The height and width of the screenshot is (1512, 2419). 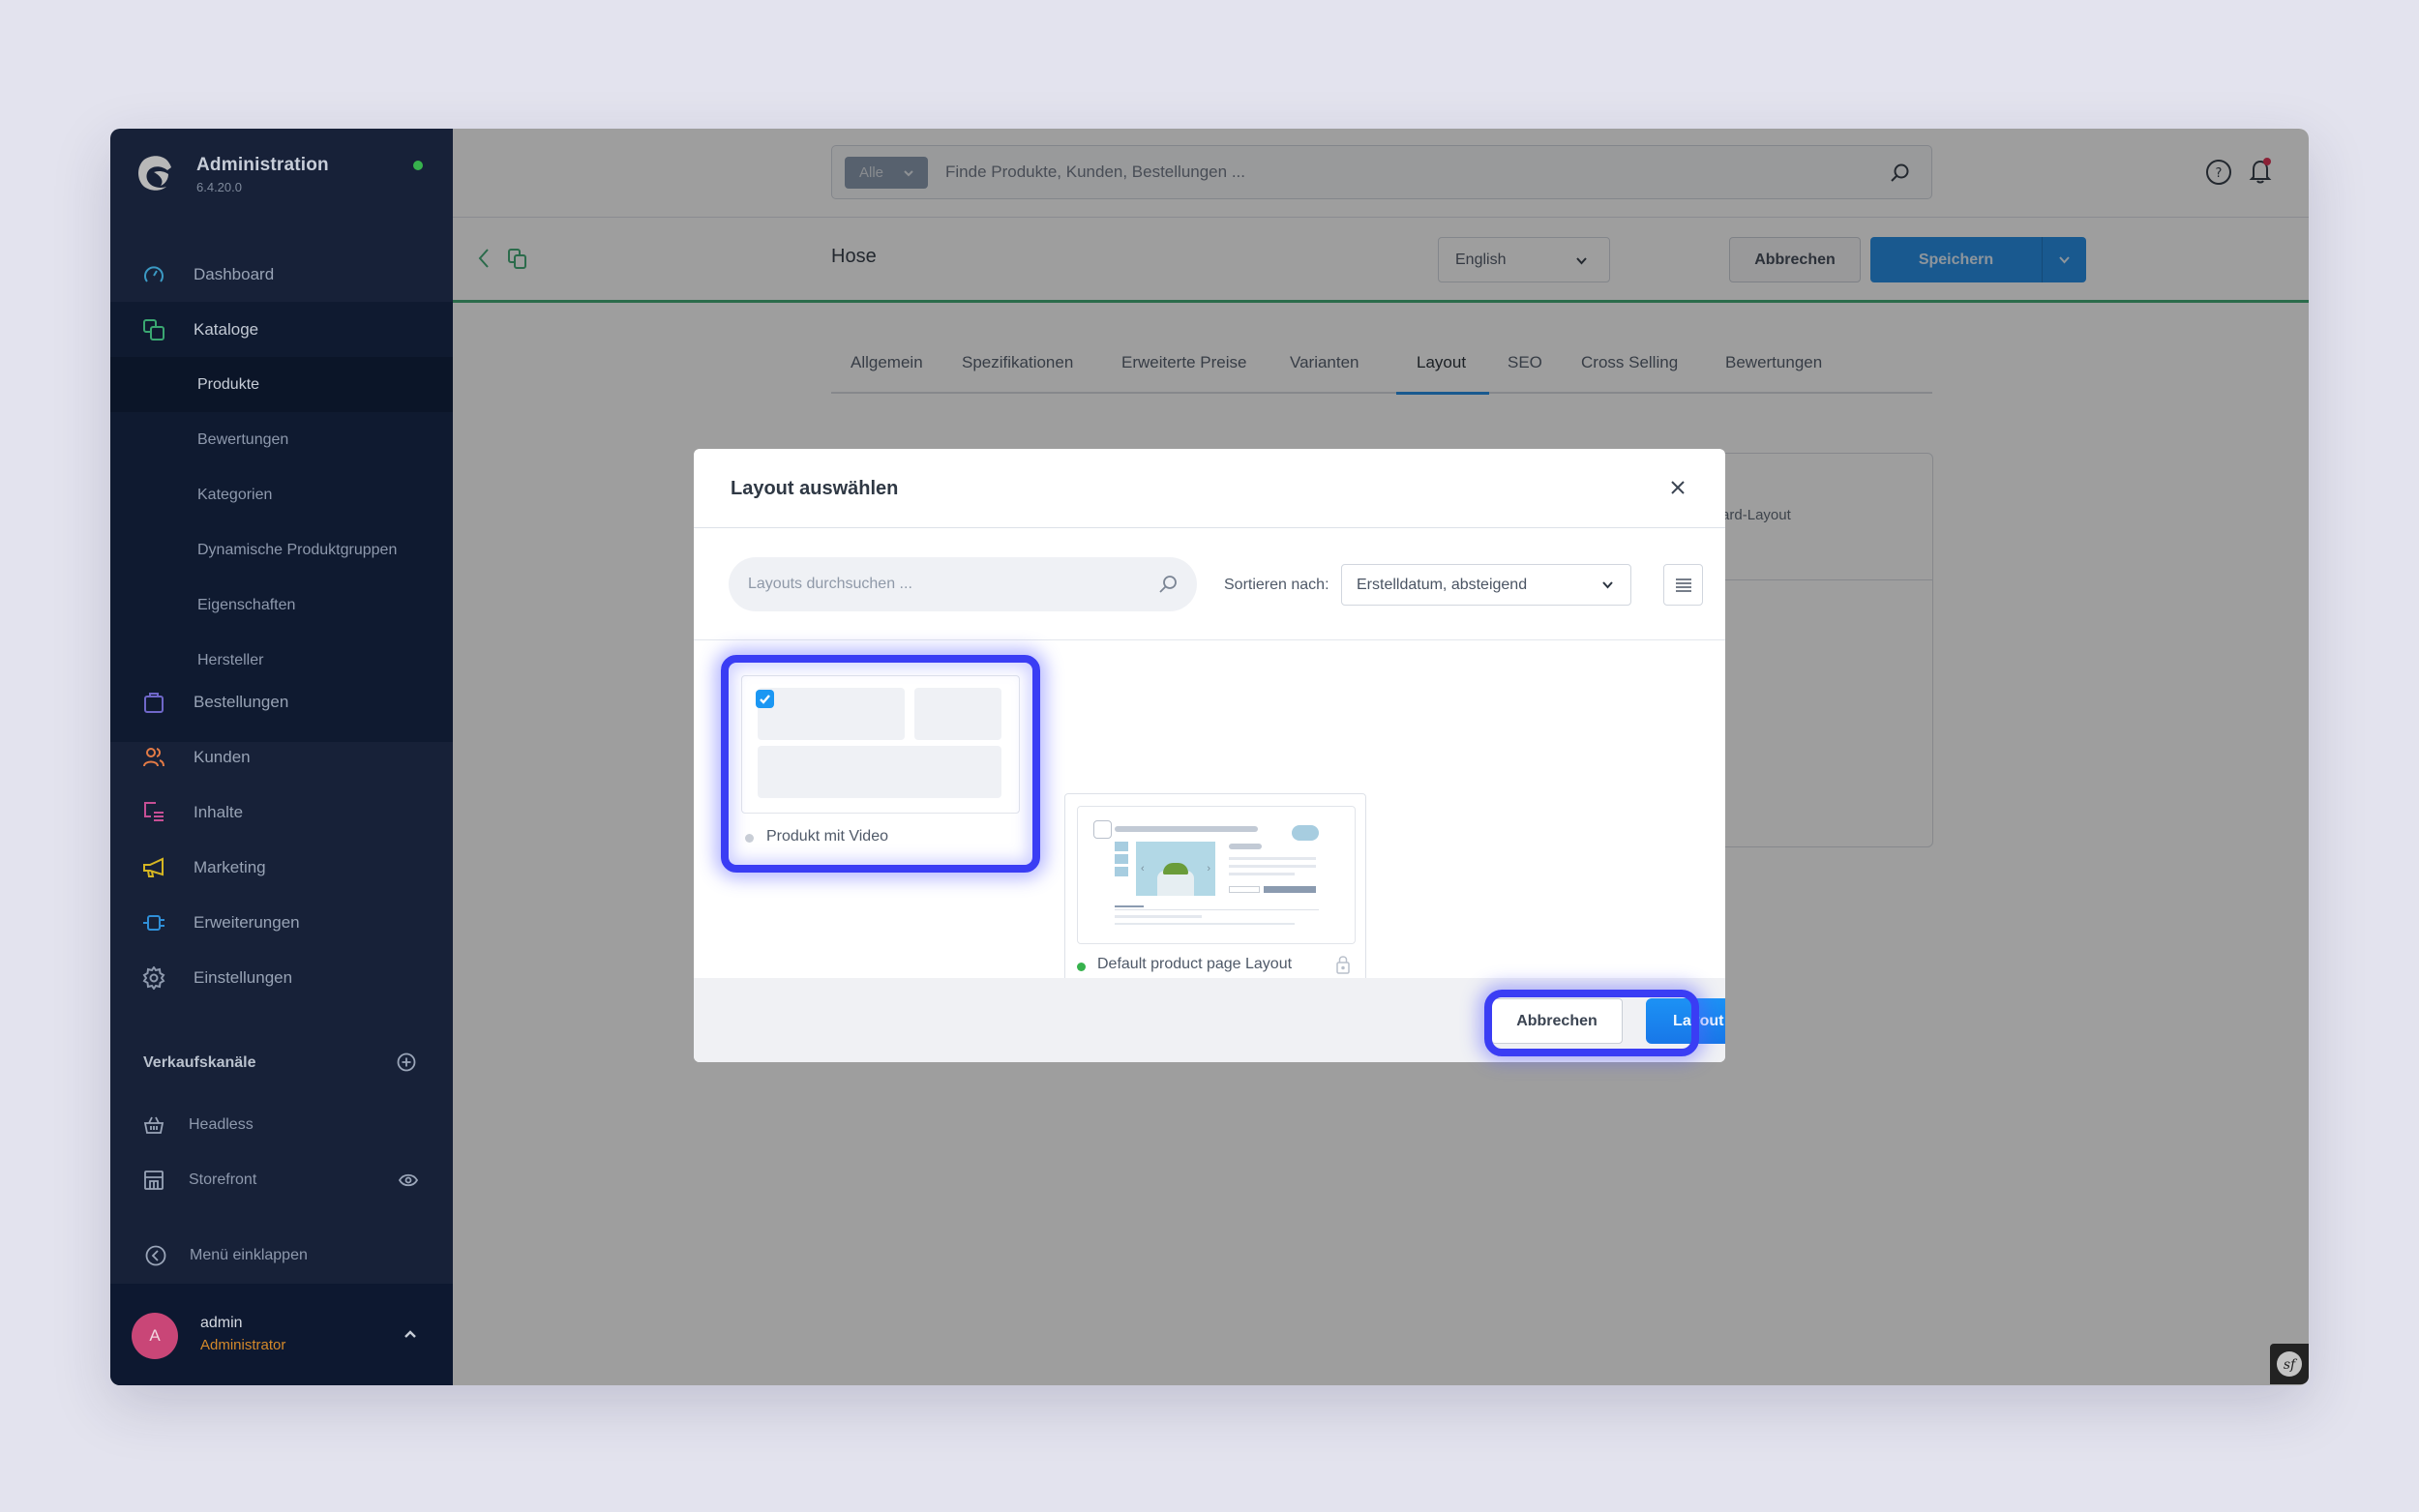 What do you see at coordinates (815, 489) in the screenshot?
I see `modal-title: Layout auswählen` at bounding box center [815, 489].